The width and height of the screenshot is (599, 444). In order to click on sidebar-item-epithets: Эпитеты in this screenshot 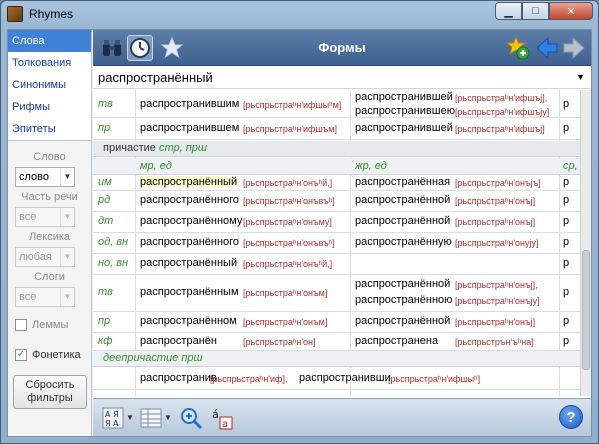, I will do `click(49, 129)`.